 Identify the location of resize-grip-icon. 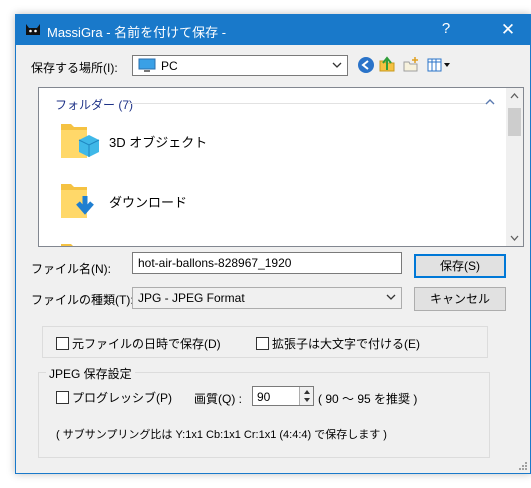
(522, 465).